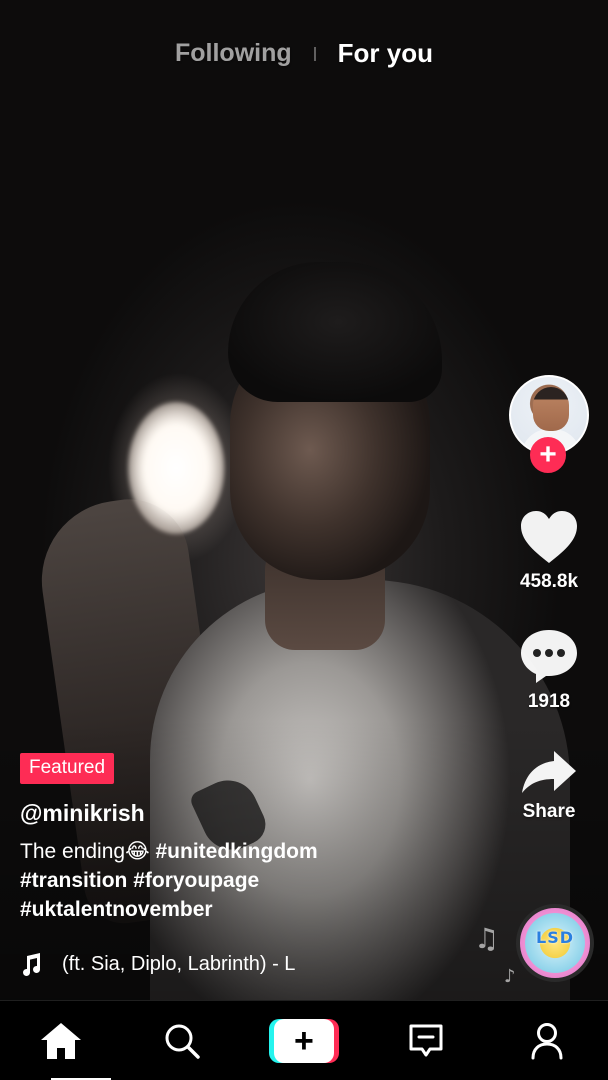  I want to click on username-link: @minikrish, so click(250, 813).